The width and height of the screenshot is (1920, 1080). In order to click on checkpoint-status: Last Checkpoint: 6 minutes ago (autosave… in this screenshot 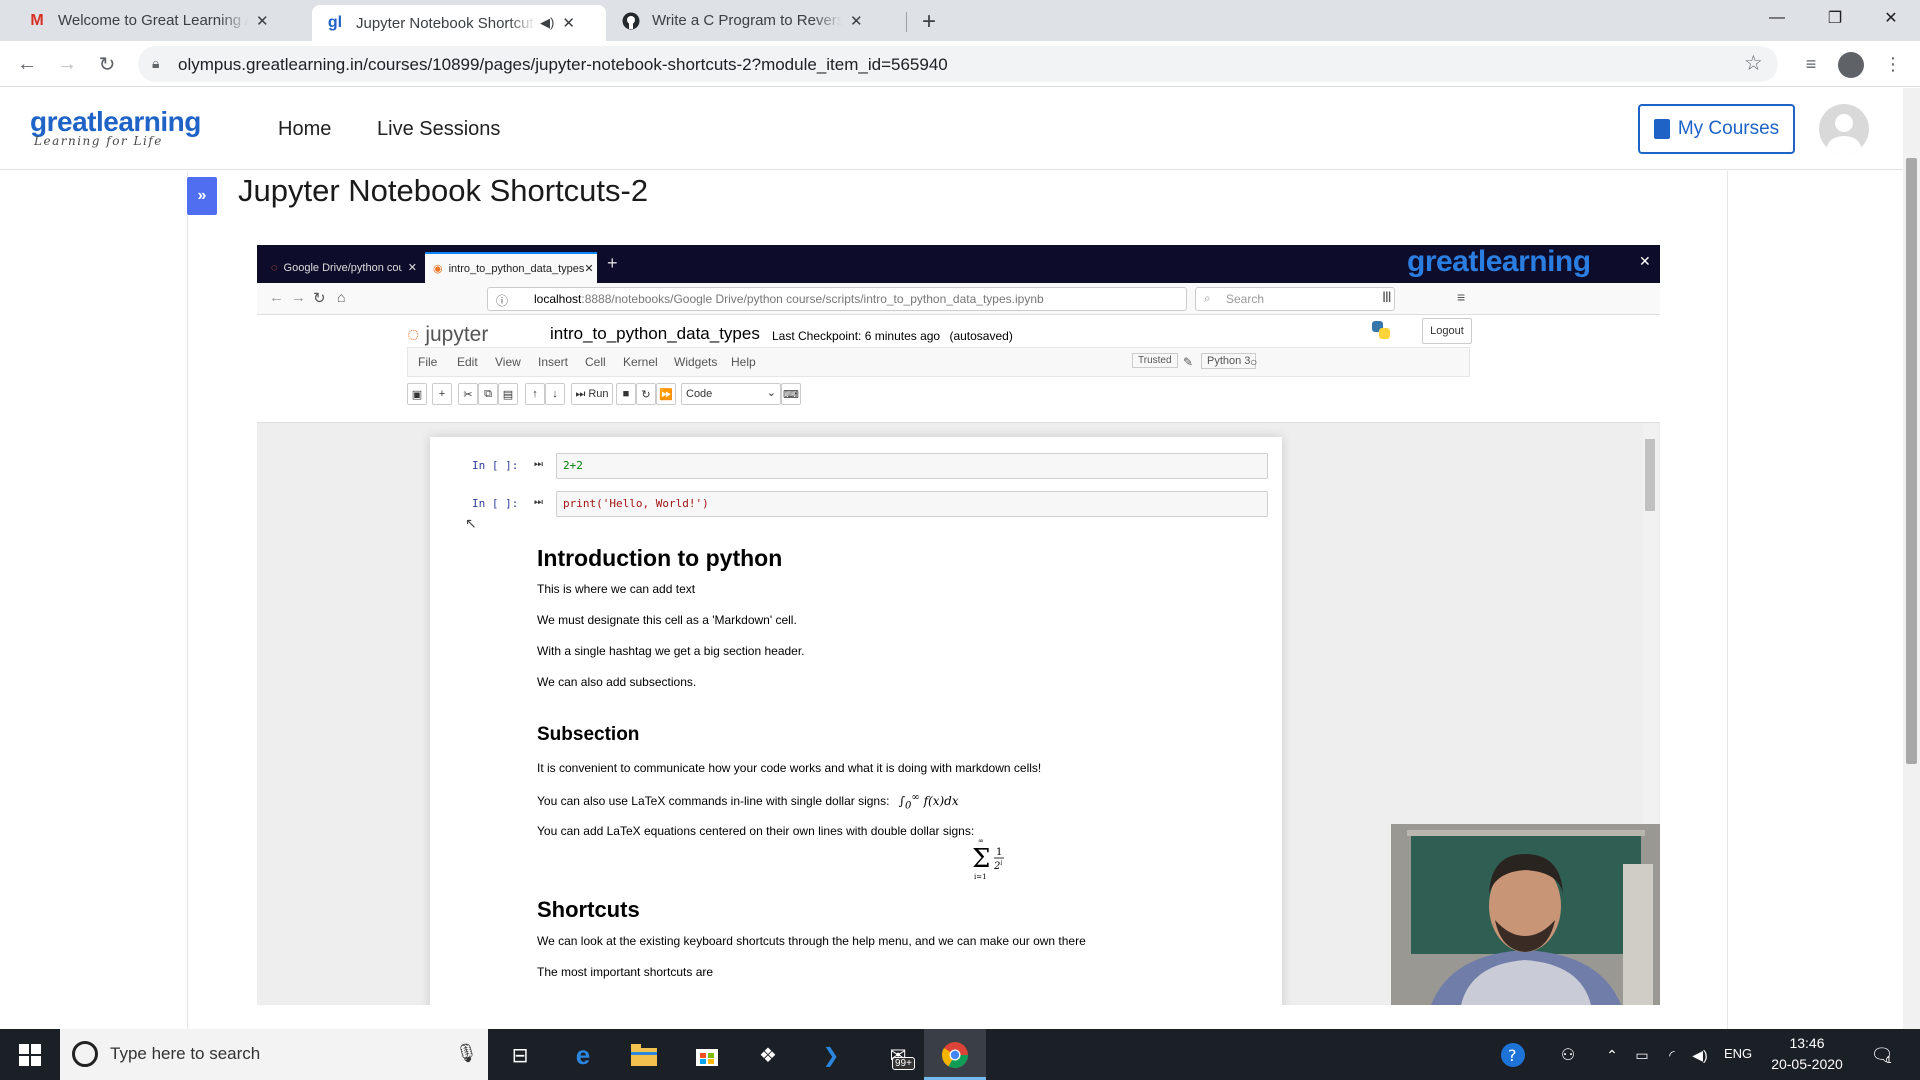, I will do `click(892, 336)`.